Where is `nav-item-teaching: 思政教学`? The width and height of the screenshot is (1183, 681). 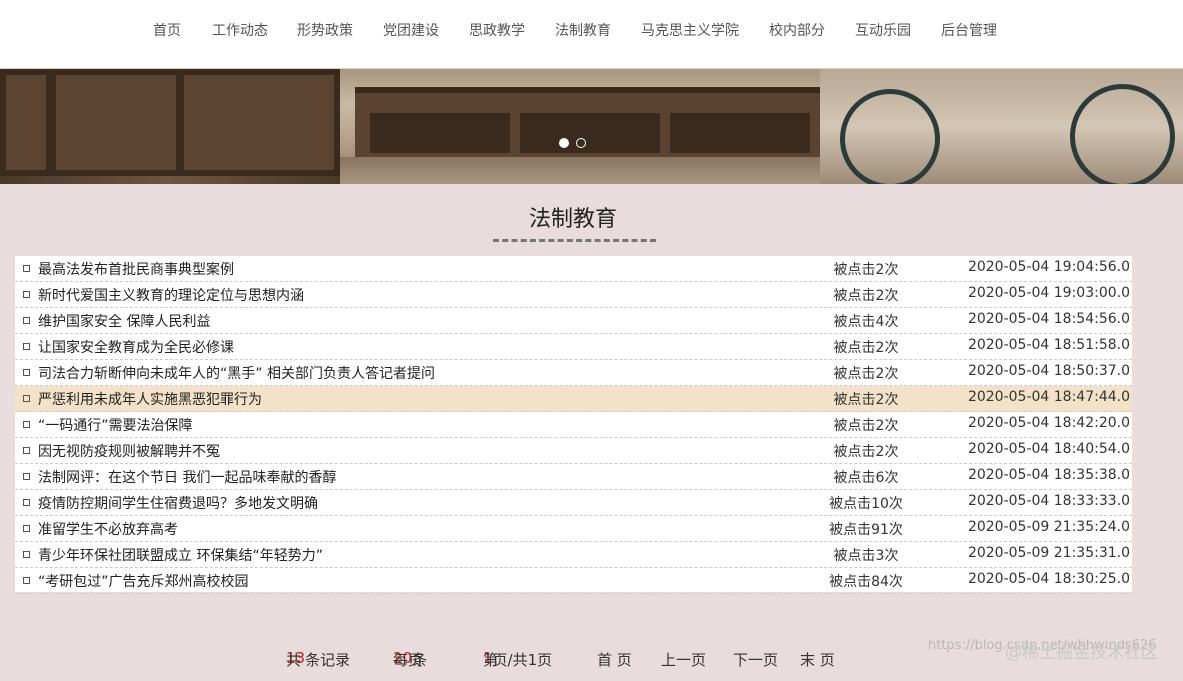 nav-item-teaching: 思政教学 is located at coordinates (497, 30).